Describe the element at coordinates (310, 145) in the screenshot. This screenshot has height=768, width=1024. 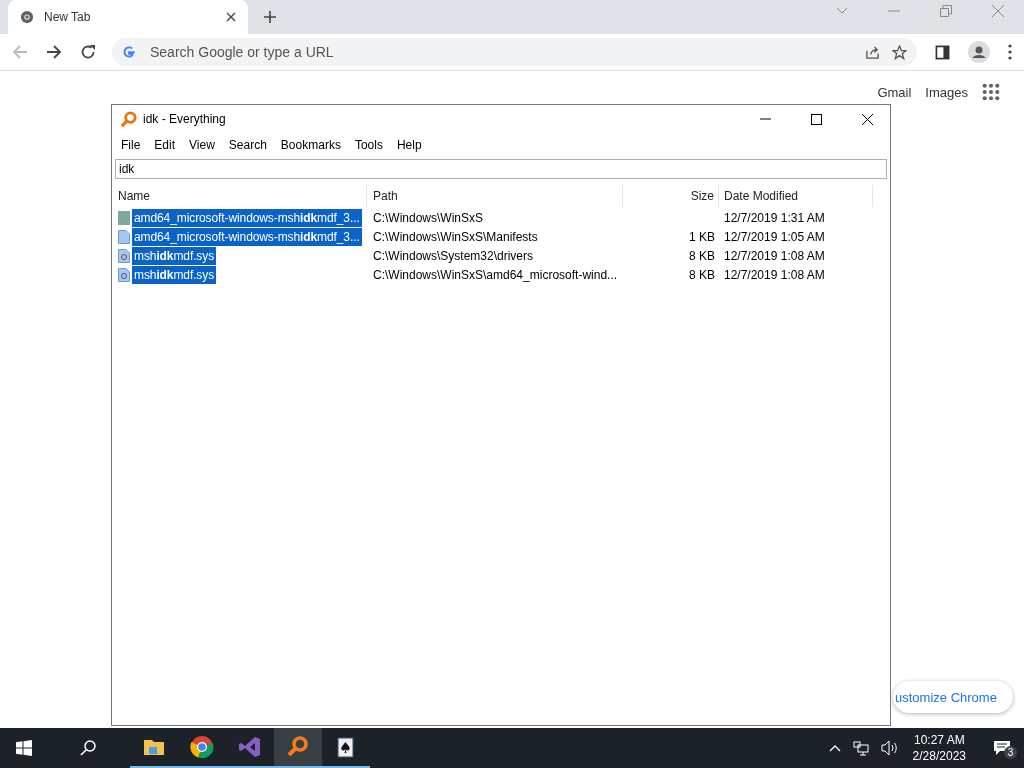
I see `menu-item: Bookmarks` at that location.